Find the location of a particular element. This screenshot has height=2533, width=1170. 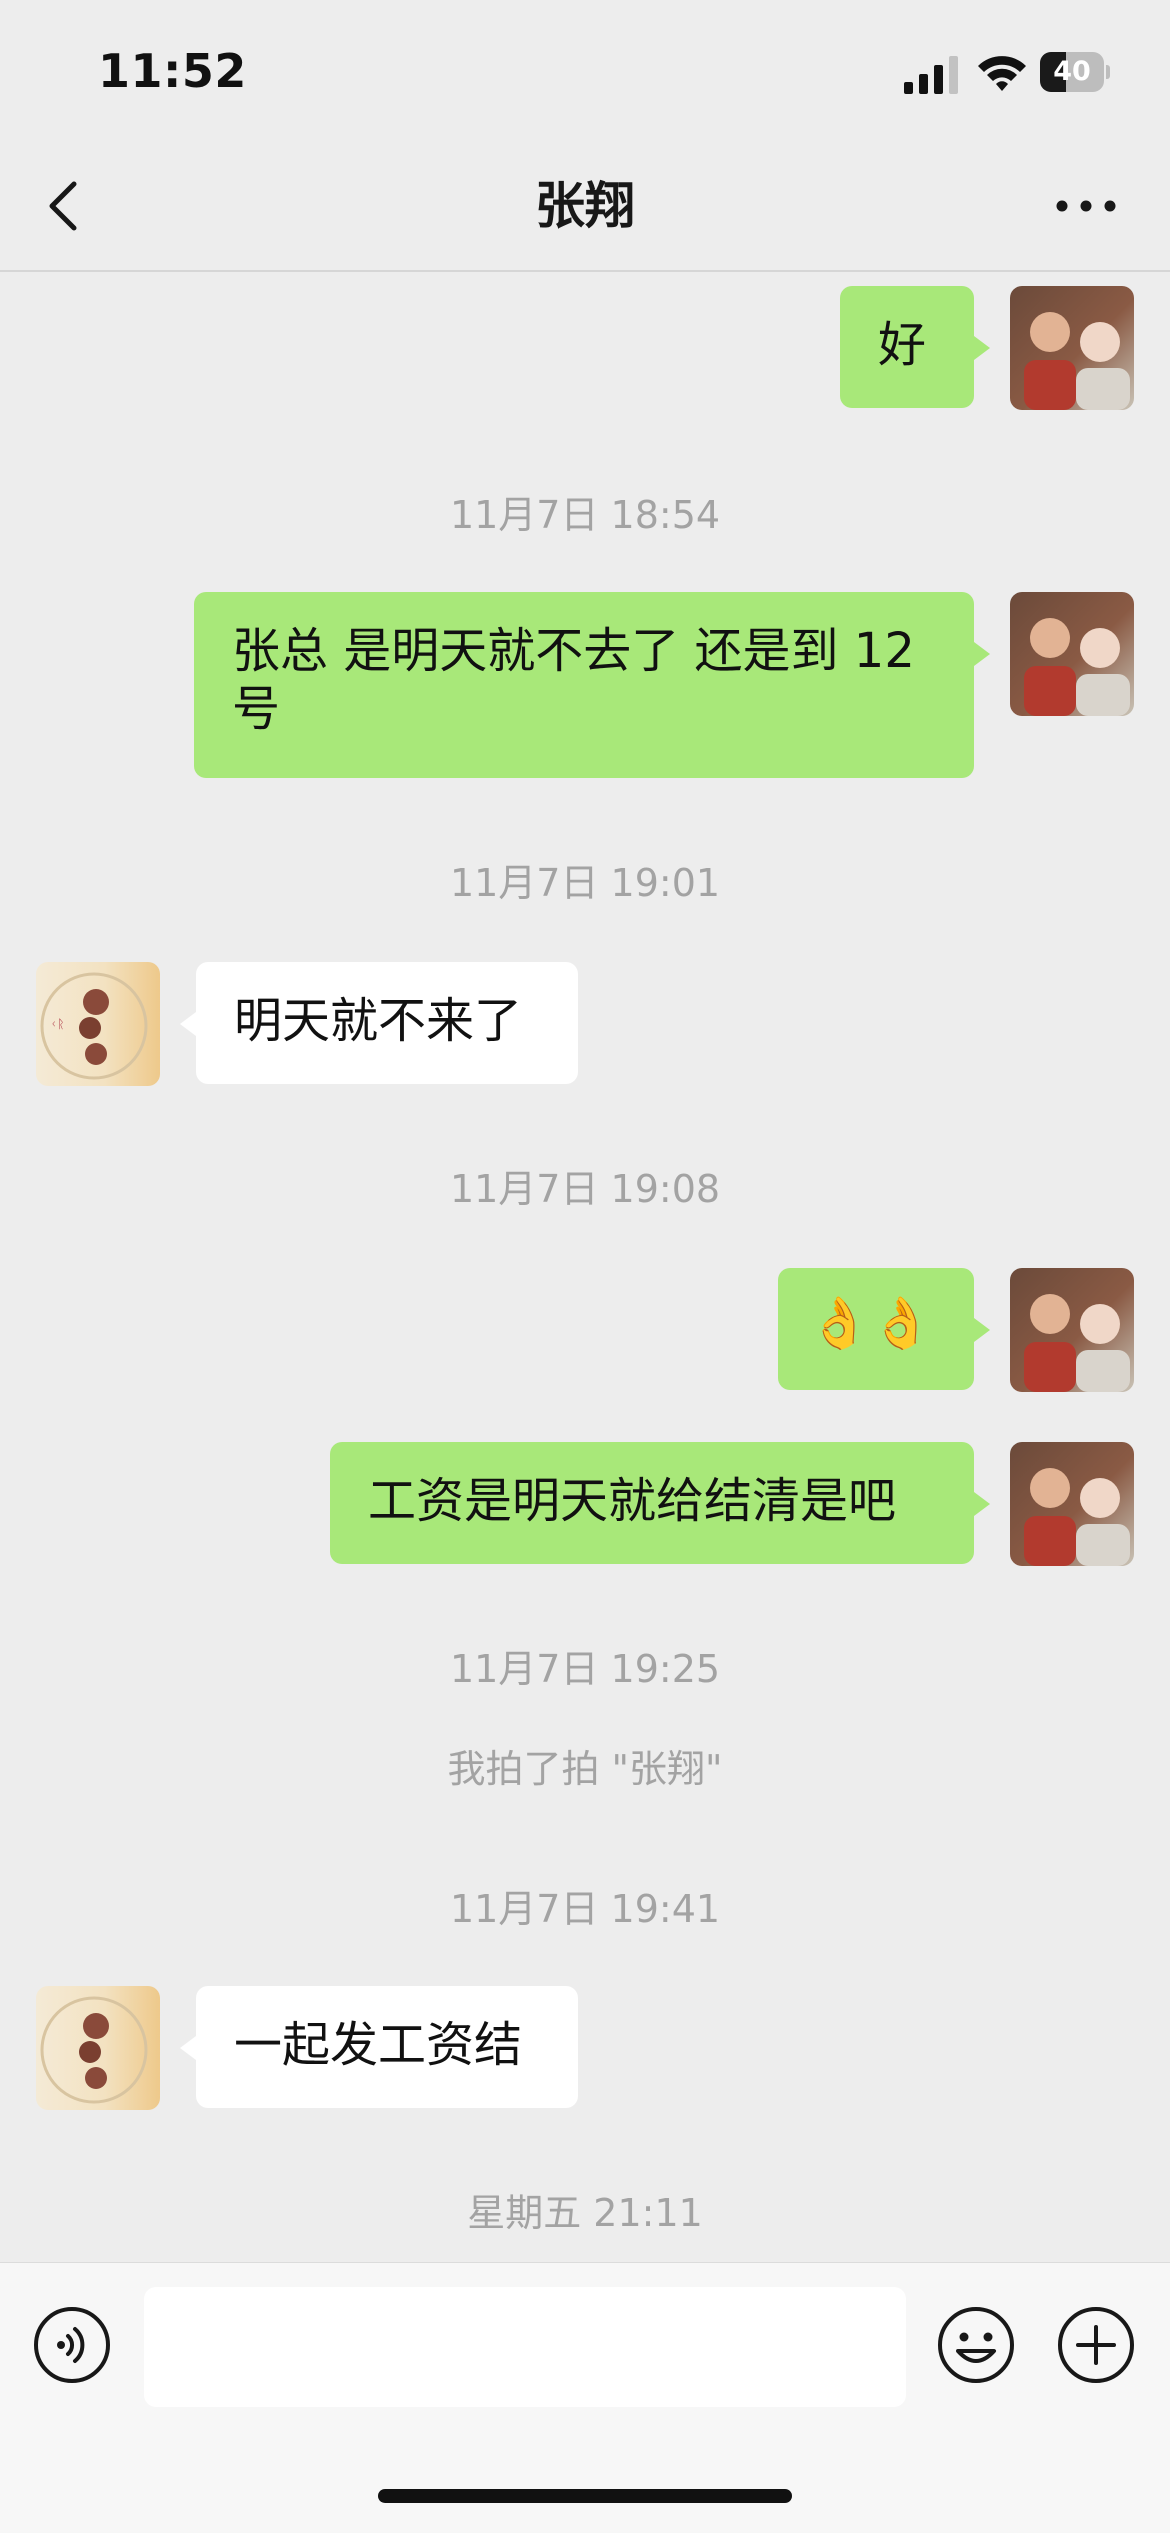

more-horizontal-icon is located at coordinates (1086, 206).